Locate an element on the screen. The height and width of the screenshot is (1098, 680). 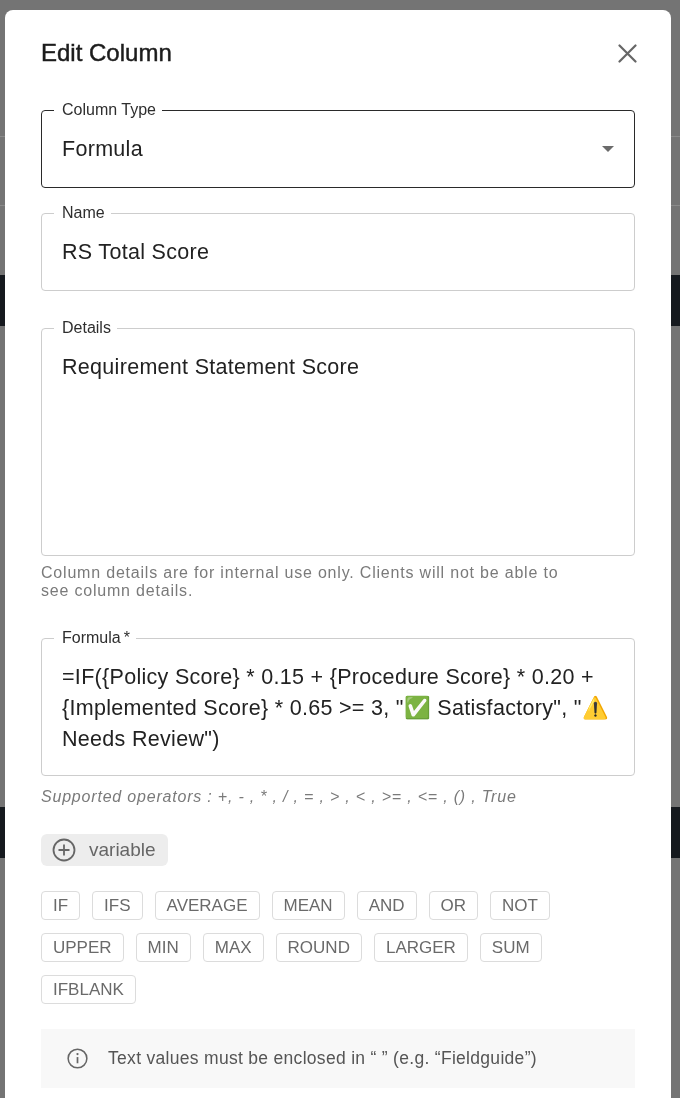
info-icon is located at coordinates (77, 1058).